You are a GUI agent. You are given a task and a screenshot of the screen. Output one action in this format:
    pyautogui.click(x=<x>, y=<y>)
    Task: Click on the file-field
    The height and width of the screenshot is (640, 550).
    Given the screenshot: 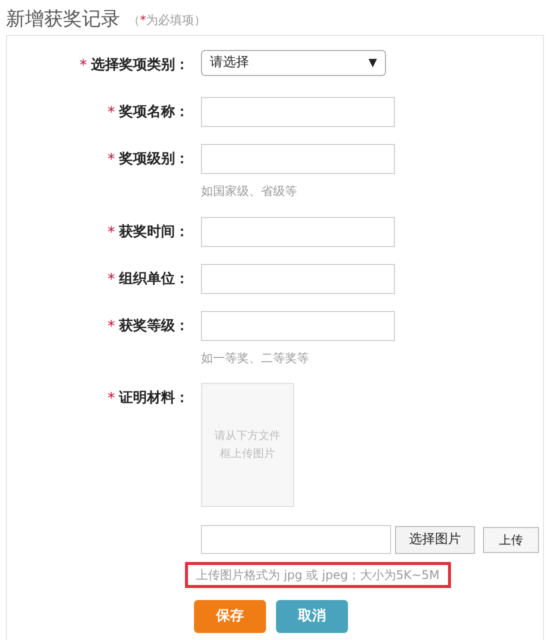 What is the action you would take?
    pyautogui.click(x=296, y=539)
    